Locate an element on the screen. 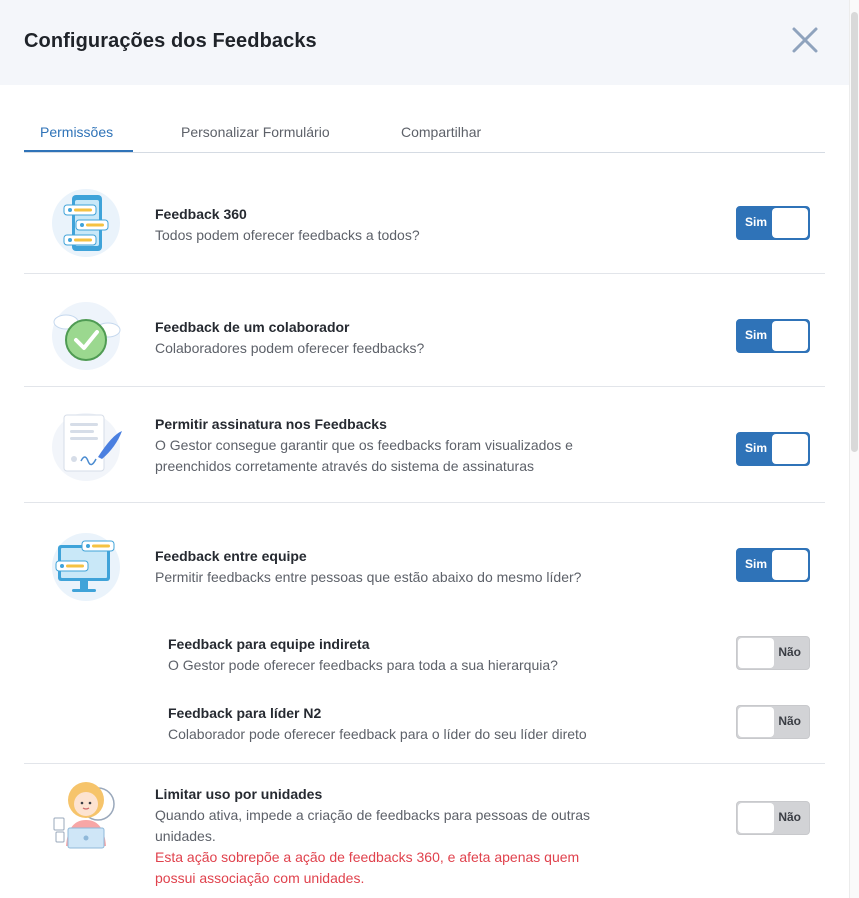 Image resolution: width=859 pixels, height=898 pixels. equipe-indireta-toggle: Não is located at coordinates (773, 653).